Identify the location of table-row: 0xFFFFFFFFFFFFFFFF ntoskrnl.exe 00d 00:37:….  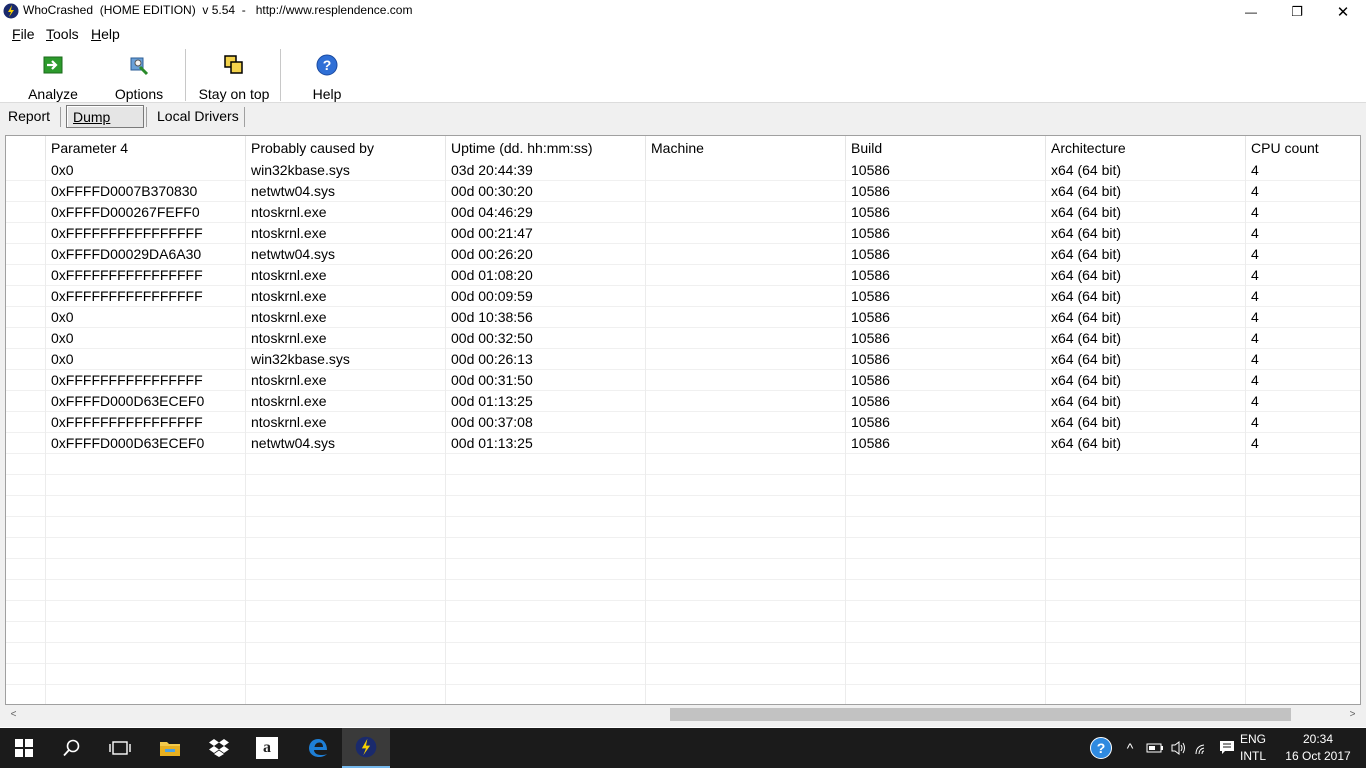
(683, 422).